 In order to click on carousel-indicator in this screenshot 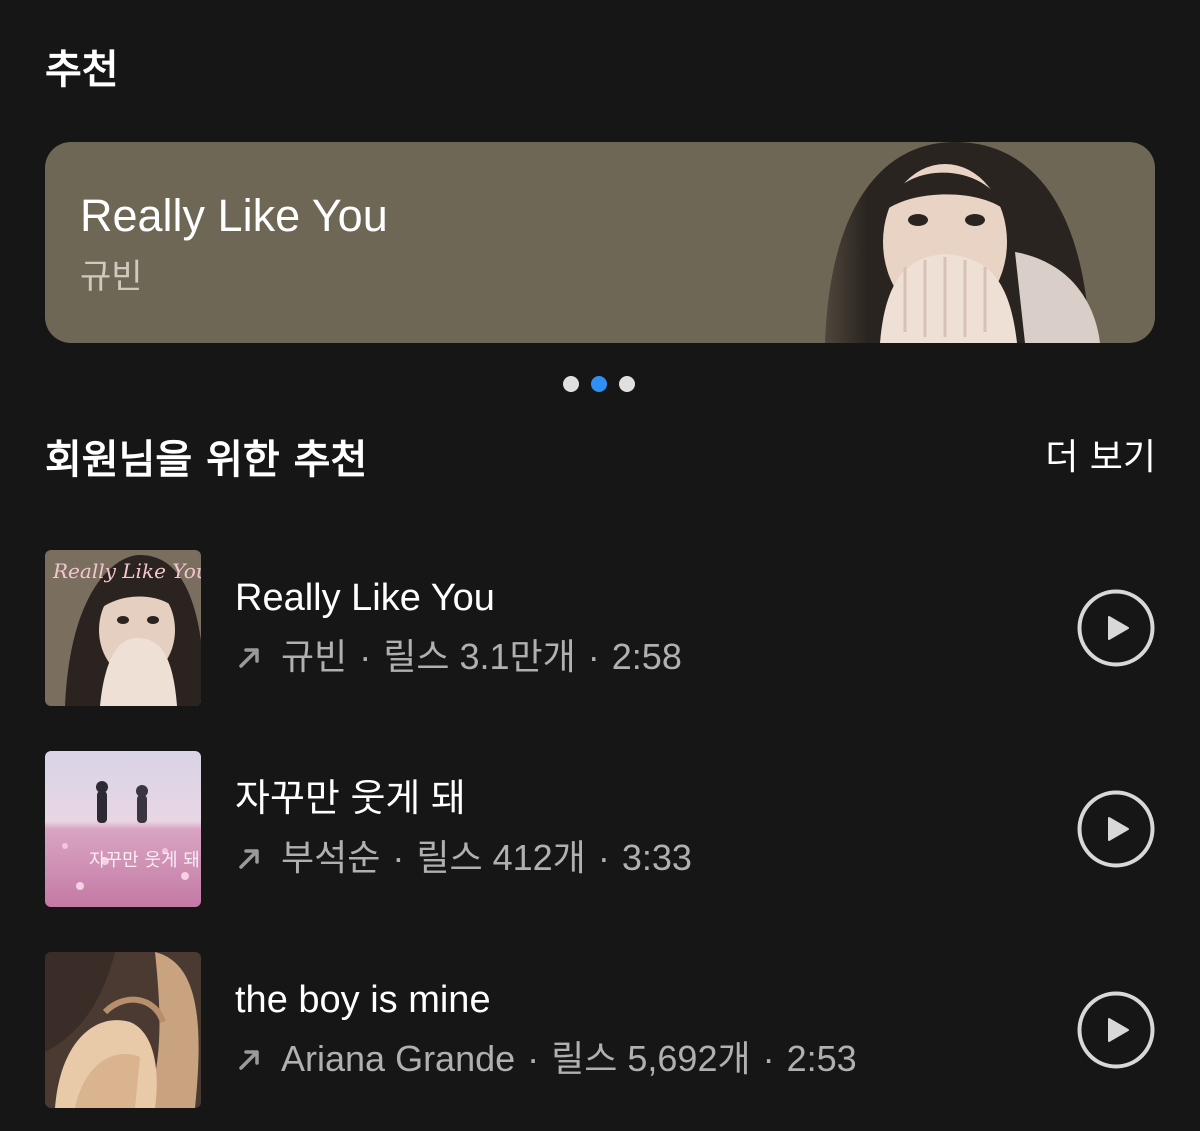, I will do `click(599, 384)`.